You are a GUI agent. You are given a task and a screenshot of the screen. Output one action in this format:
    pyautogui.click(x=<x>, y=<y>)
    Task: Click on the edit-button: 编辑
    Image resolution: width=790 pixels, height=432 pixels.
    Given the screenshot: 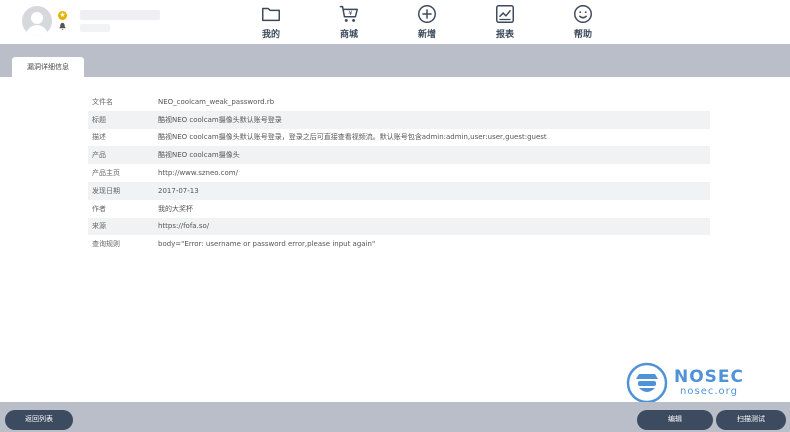 What is the action you would take?
    pyautogui.click(x=675, y=420)
    